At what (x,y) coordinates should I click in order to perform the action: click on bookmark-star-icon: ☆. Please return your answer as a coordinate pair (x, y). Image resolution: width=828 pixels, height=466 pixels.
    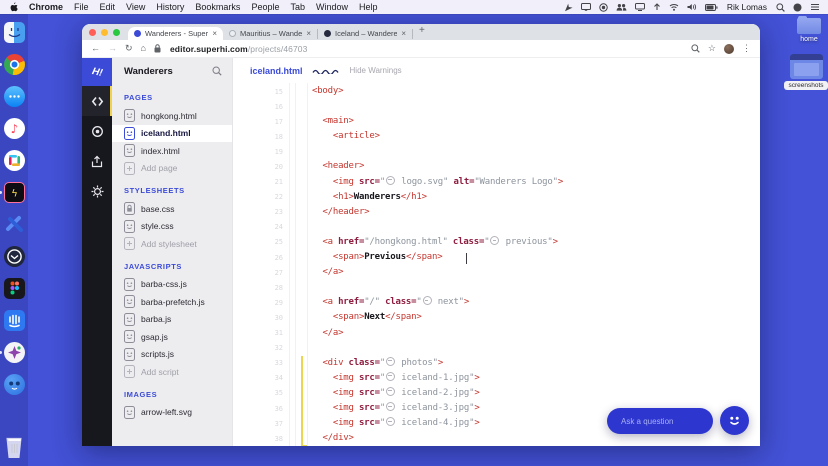
    Looking at the image, I should click on (712, 48).